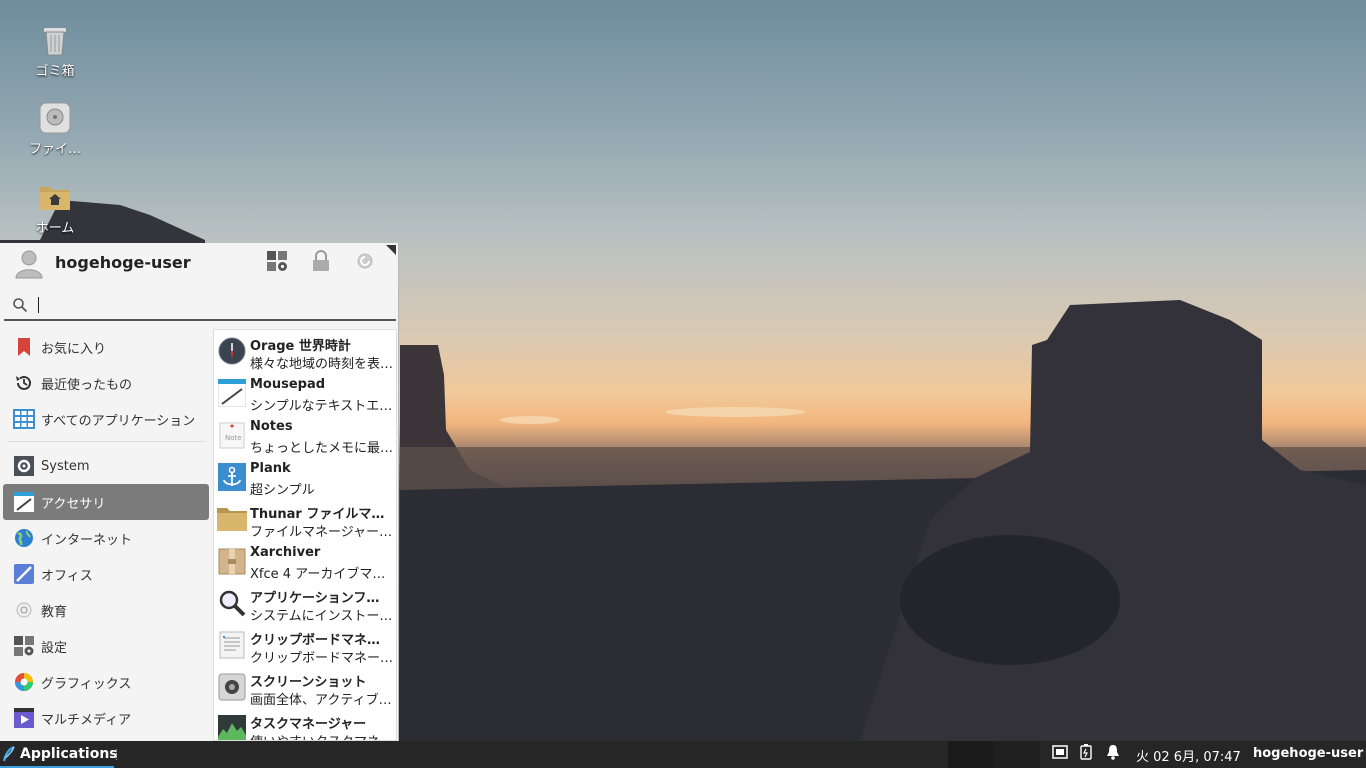  What do you see at coordinates (271, 426) in the screenshot?
I see `app-name: Notes` at bounding box center [271, 426].